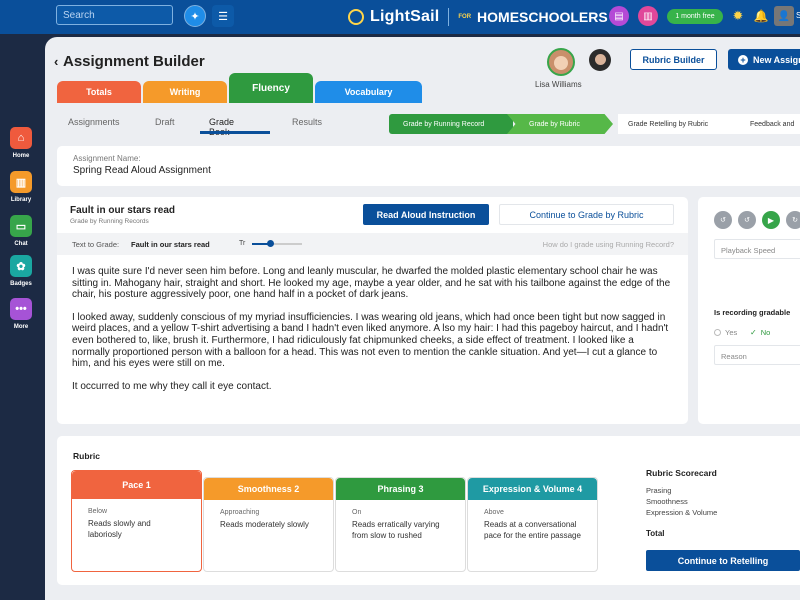 The height and width of the screenshot is (600, 800). I want to click on compass-icon: ✦, so click(195, 16).